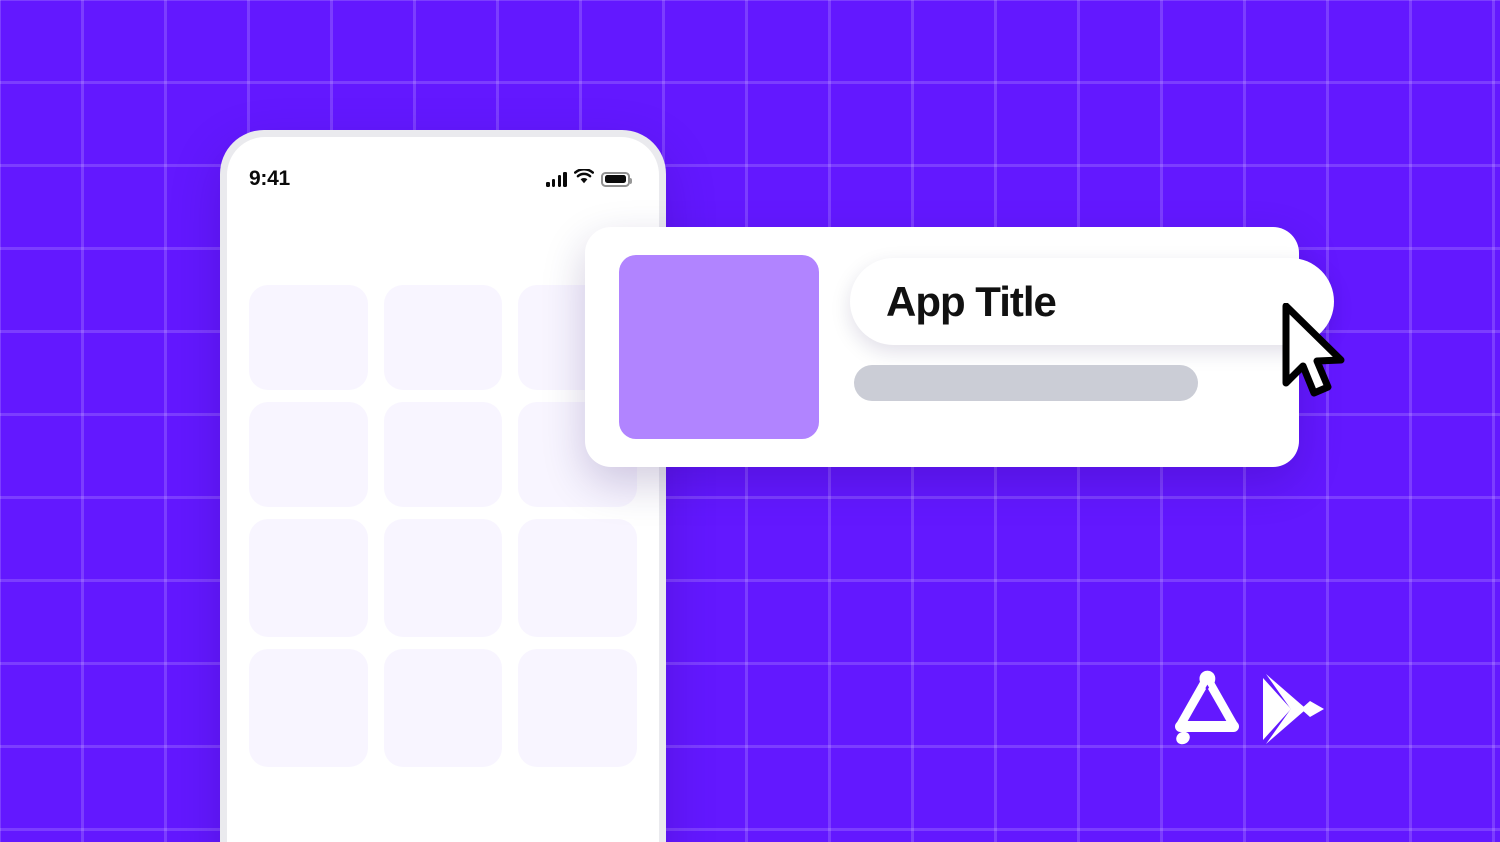  I want to click on status-bar-time: 9:41, so click(269, 178).